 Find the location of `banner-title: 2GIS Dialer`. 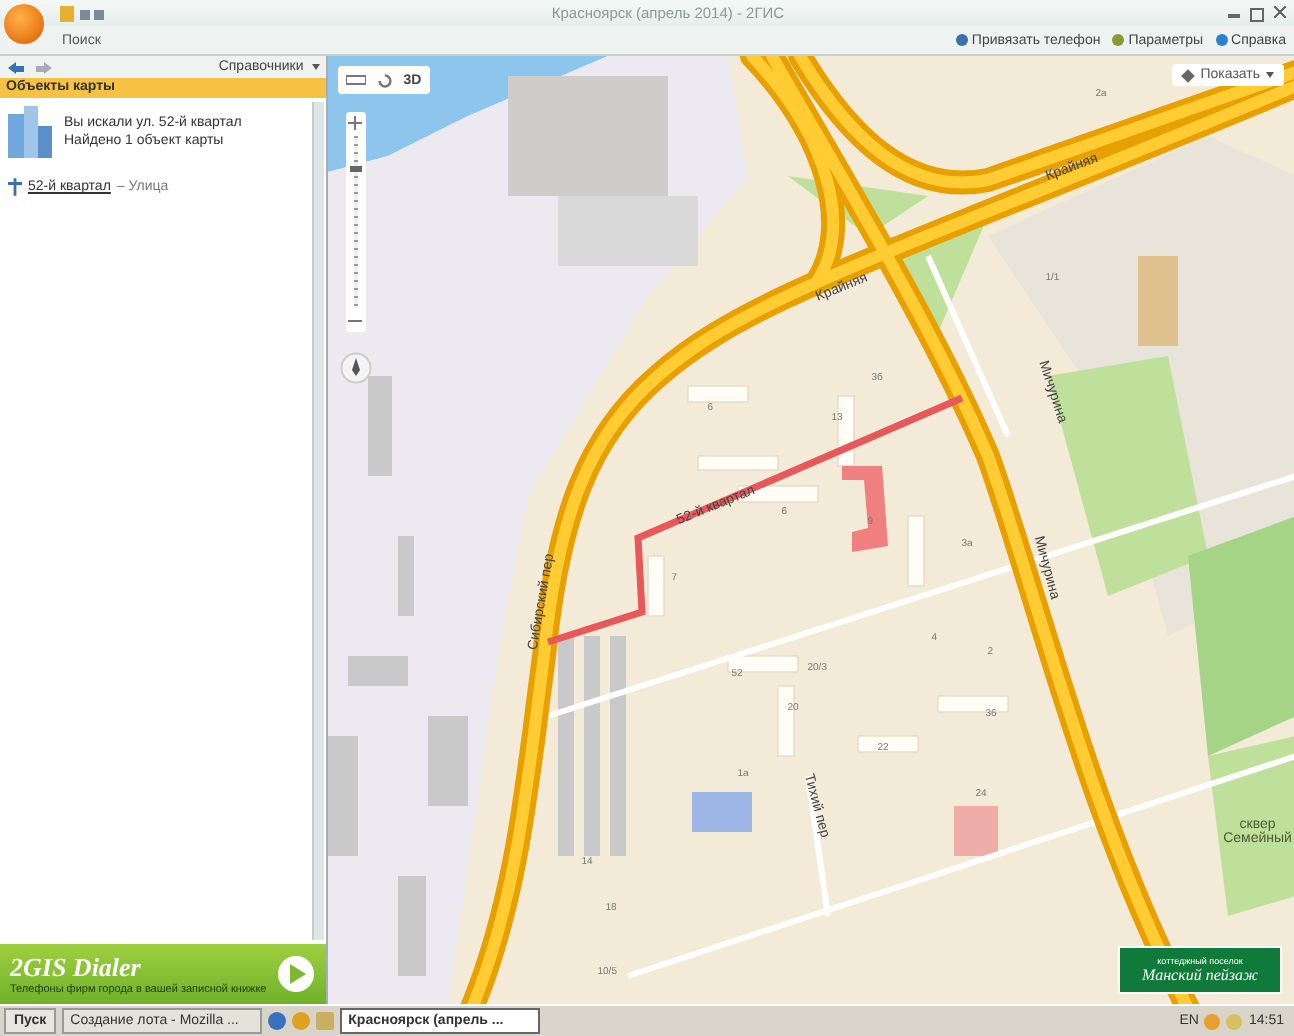

banner-title: 2GIS Dialer is located at coordinates (76, 968).